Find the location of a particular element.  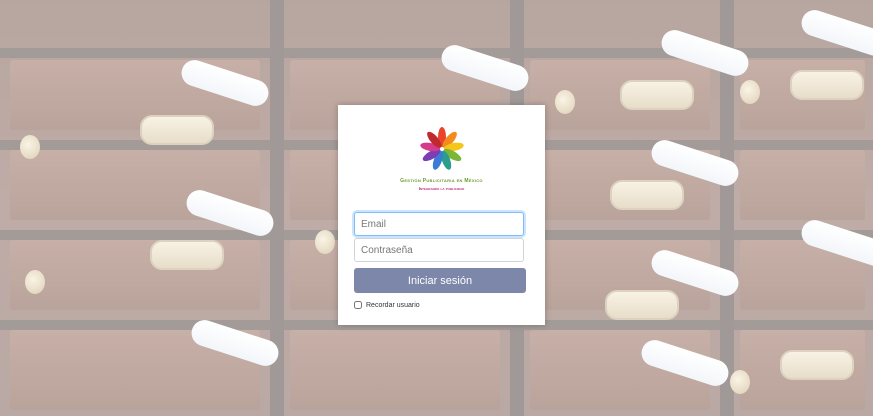

remember-checkbox is located at coordinates (358, 305).